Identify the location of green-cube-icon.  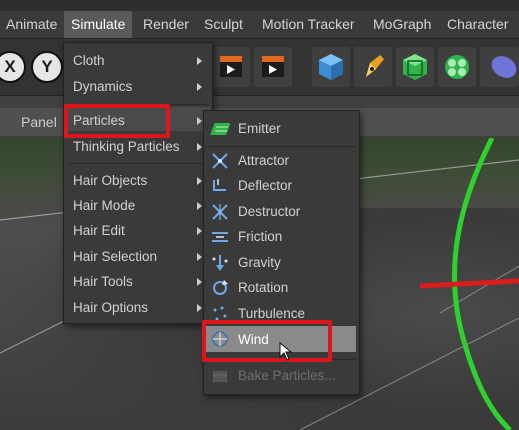
(415, 67).